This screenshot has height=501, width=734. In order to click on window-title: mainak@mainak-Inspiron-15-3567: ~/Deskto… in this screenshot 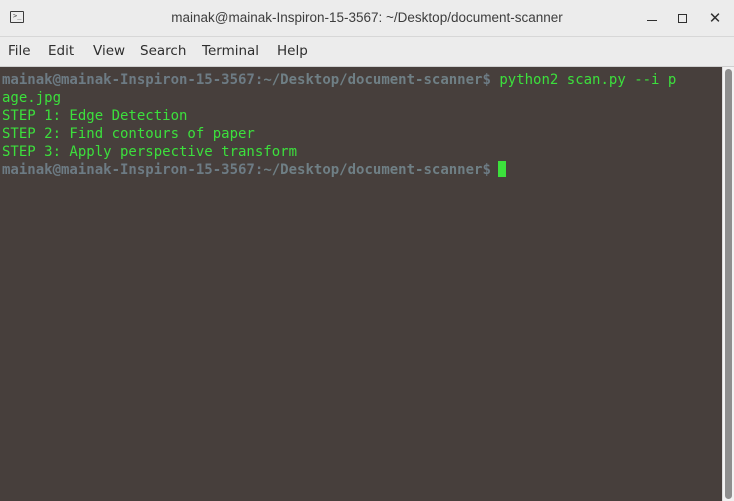, I will do `click(367, 17)`.